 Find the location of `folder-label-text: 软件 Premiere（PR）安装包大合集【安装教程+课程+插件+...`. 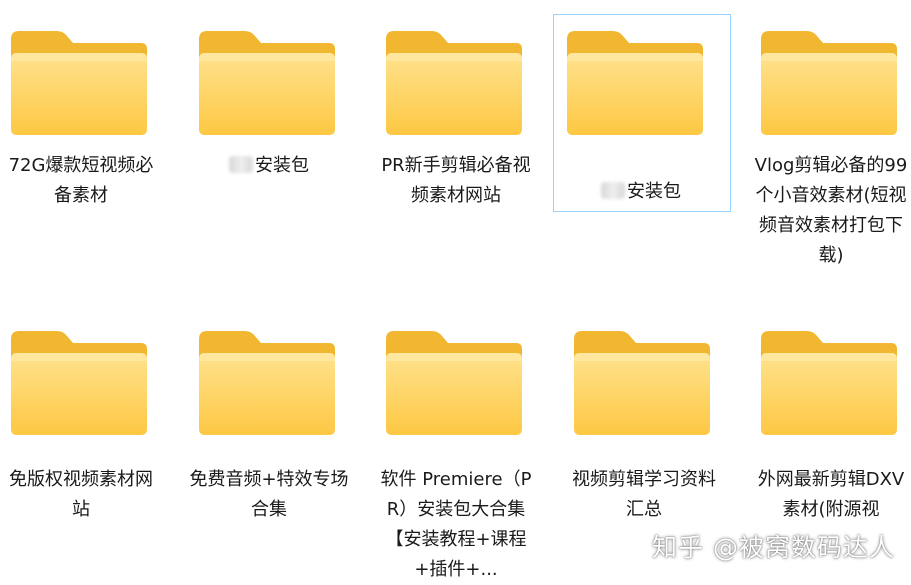

folder-label-text: 软件 Premiere（PR）安装包大合集【安装教程+课程+插件+... is located at coordinates (456, 524).